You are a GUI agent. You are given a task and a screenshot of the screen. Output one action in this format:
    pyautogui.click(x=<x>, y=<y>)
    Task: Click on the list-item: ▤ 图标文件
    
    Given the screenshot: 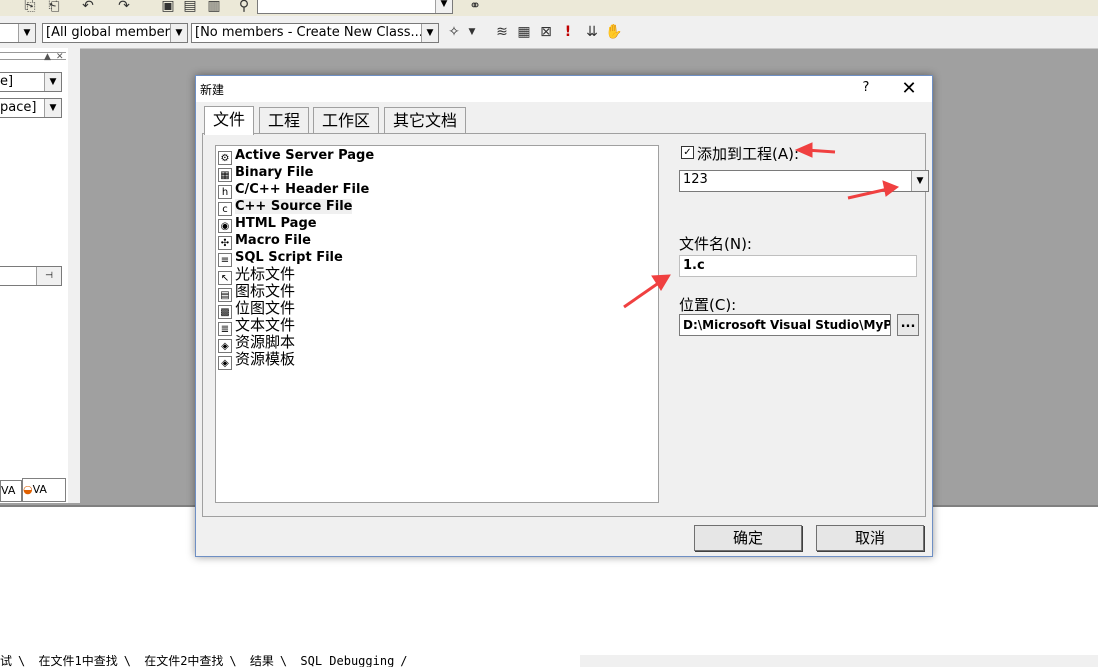 What is the action you would take?
    pyautogui.click(x=257, y=292)
    